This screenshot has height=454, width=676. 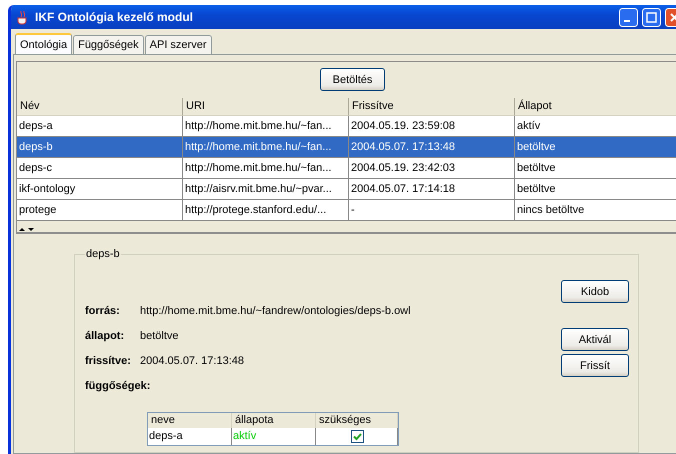 I want to click on tab: API szerver, so click(x=178, y=44).